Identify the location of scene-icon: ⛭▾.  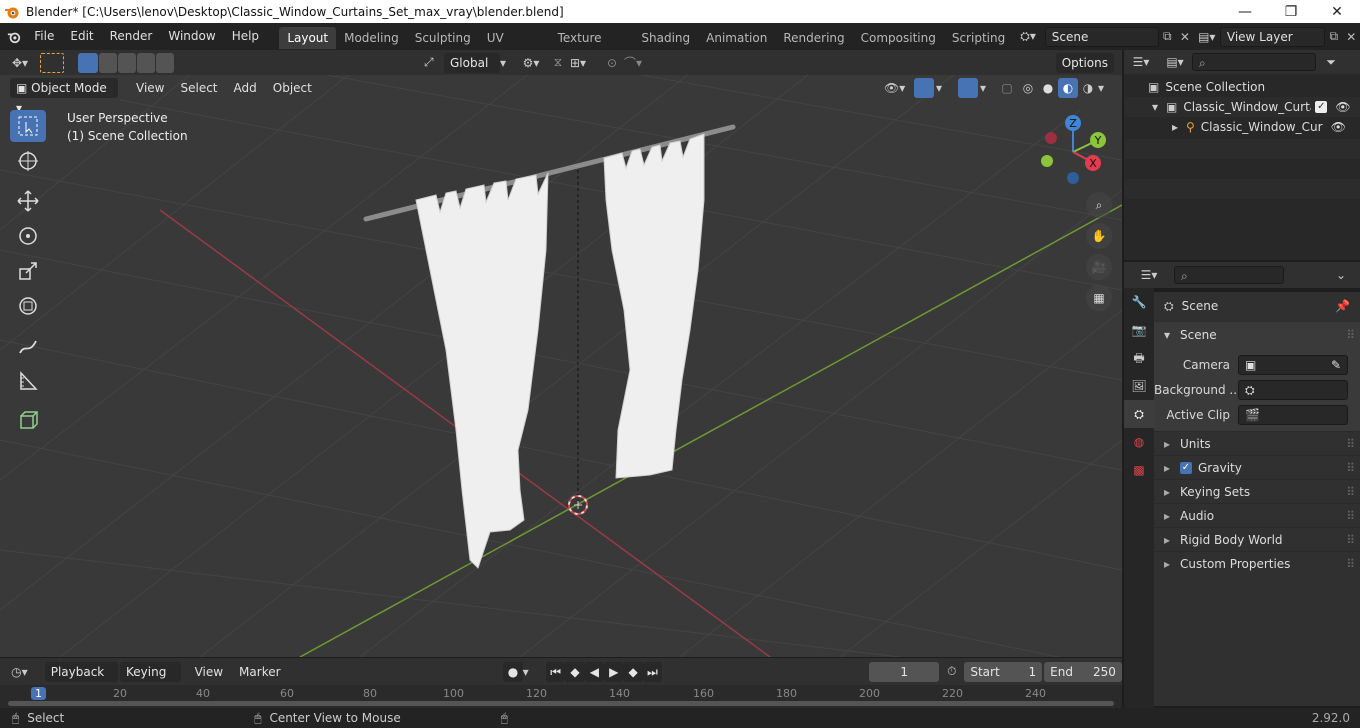
(1032, 36).